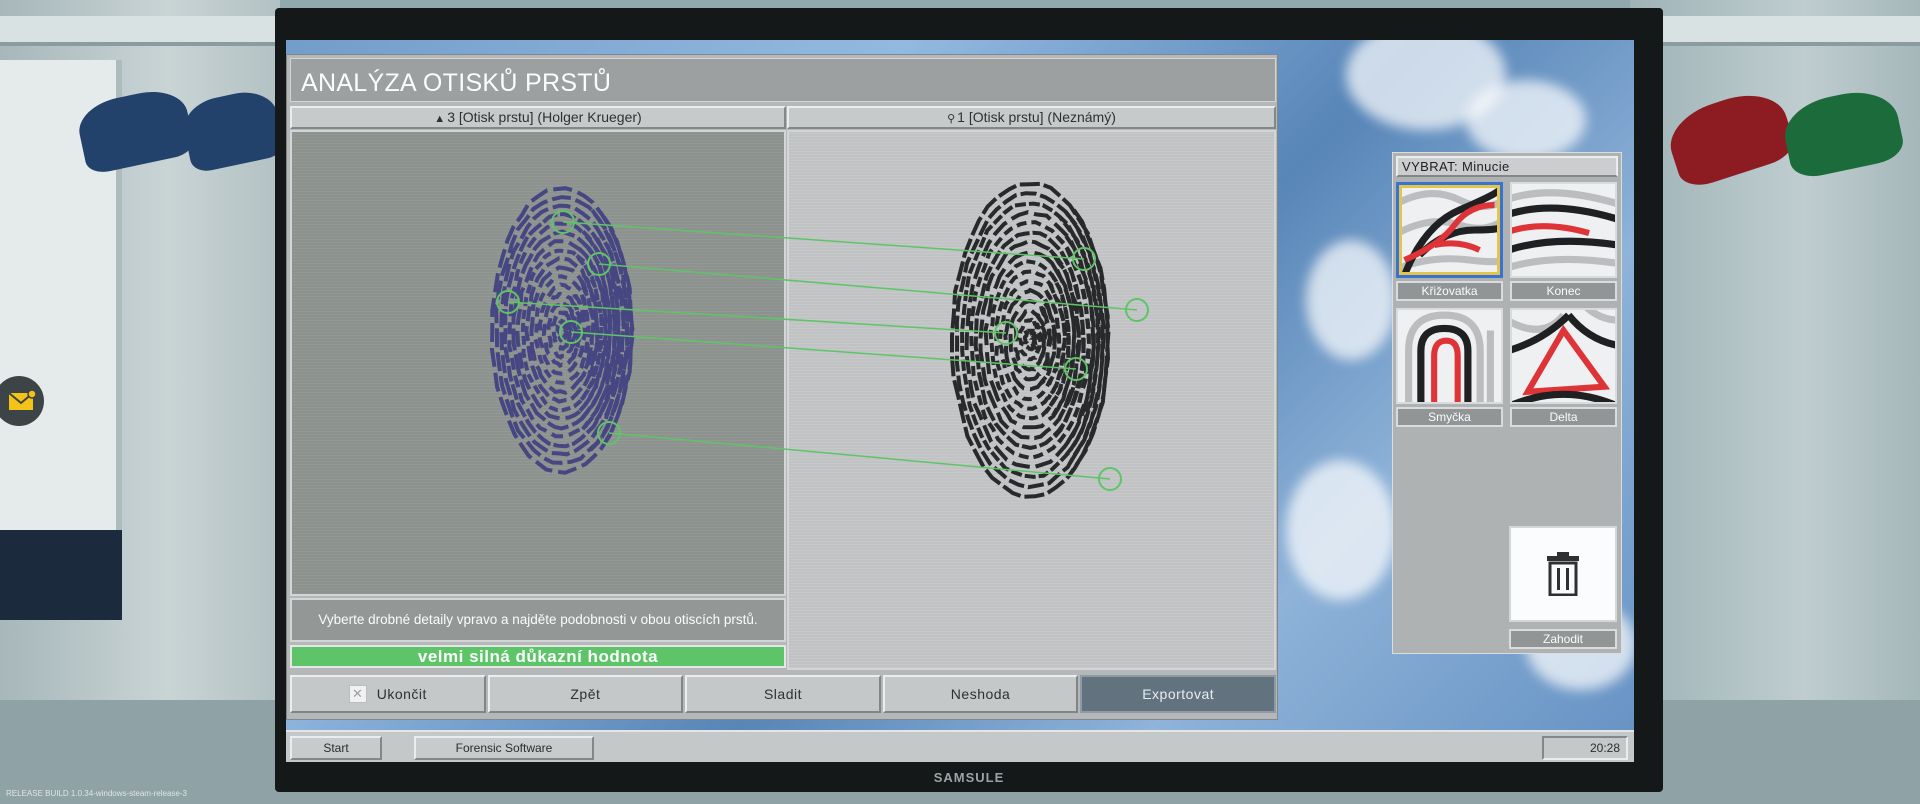  I want to click on right-shelf, so click(1775, 31).